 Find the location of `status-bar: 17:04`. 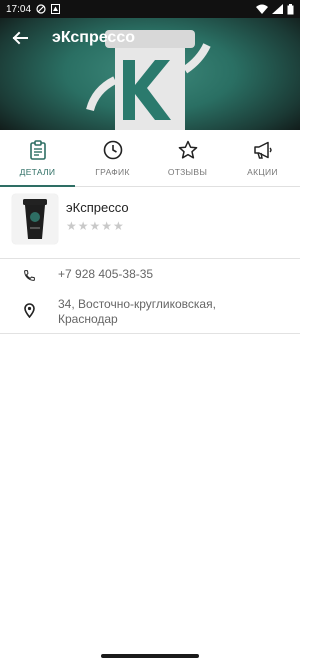

status-bar: 17:04 is located at coordinates (150, 9).